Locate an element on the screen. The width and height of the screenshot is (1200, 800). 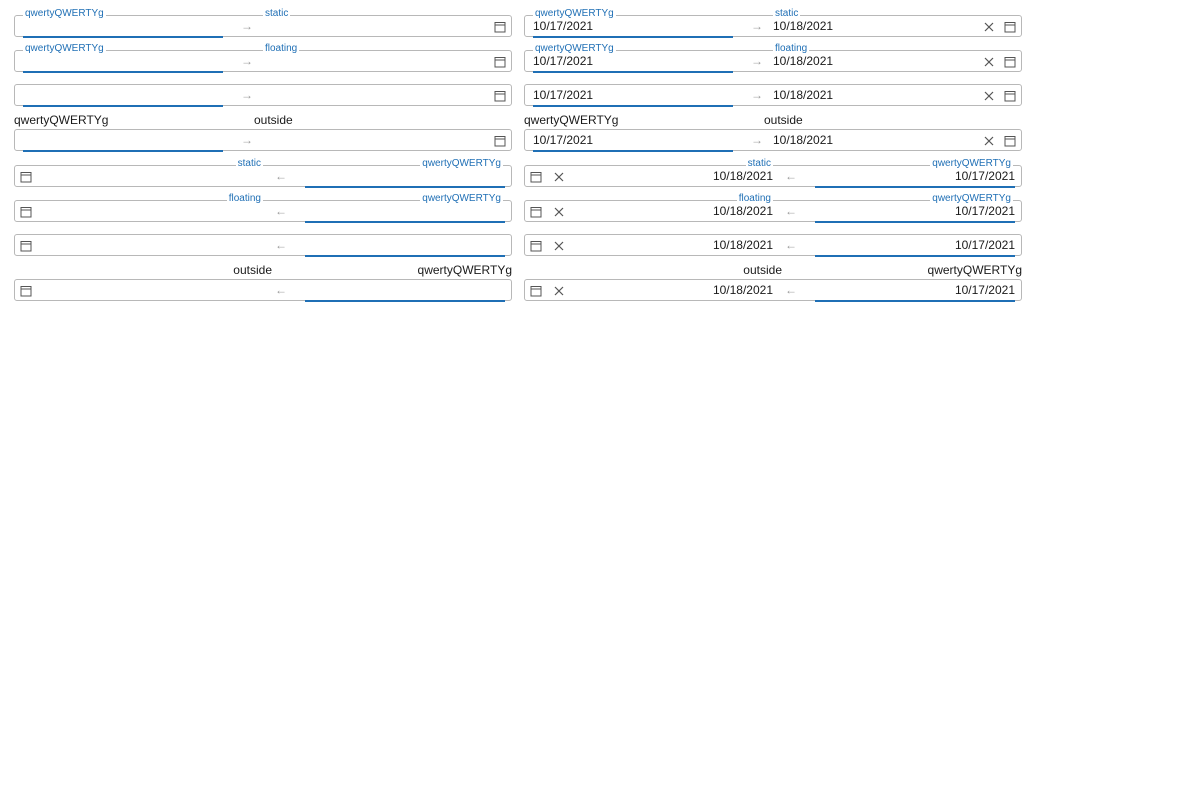
date-range-picker-rtl-nolabel-filled: 10/18/2021 ← 10/17/2021 is located at coordinates (773, 245).